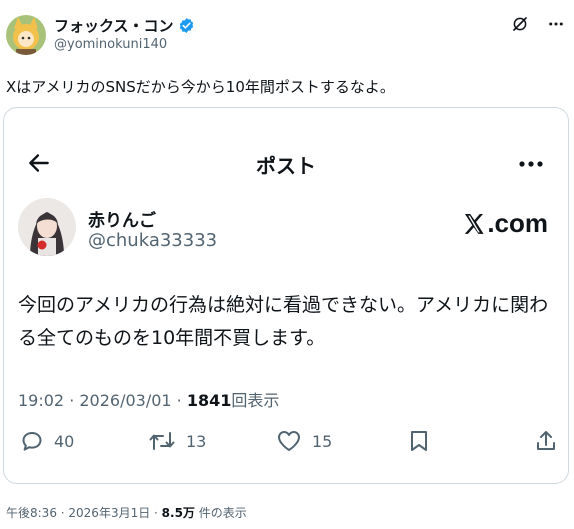  I want to click on grok-icon, so click(520, 24).